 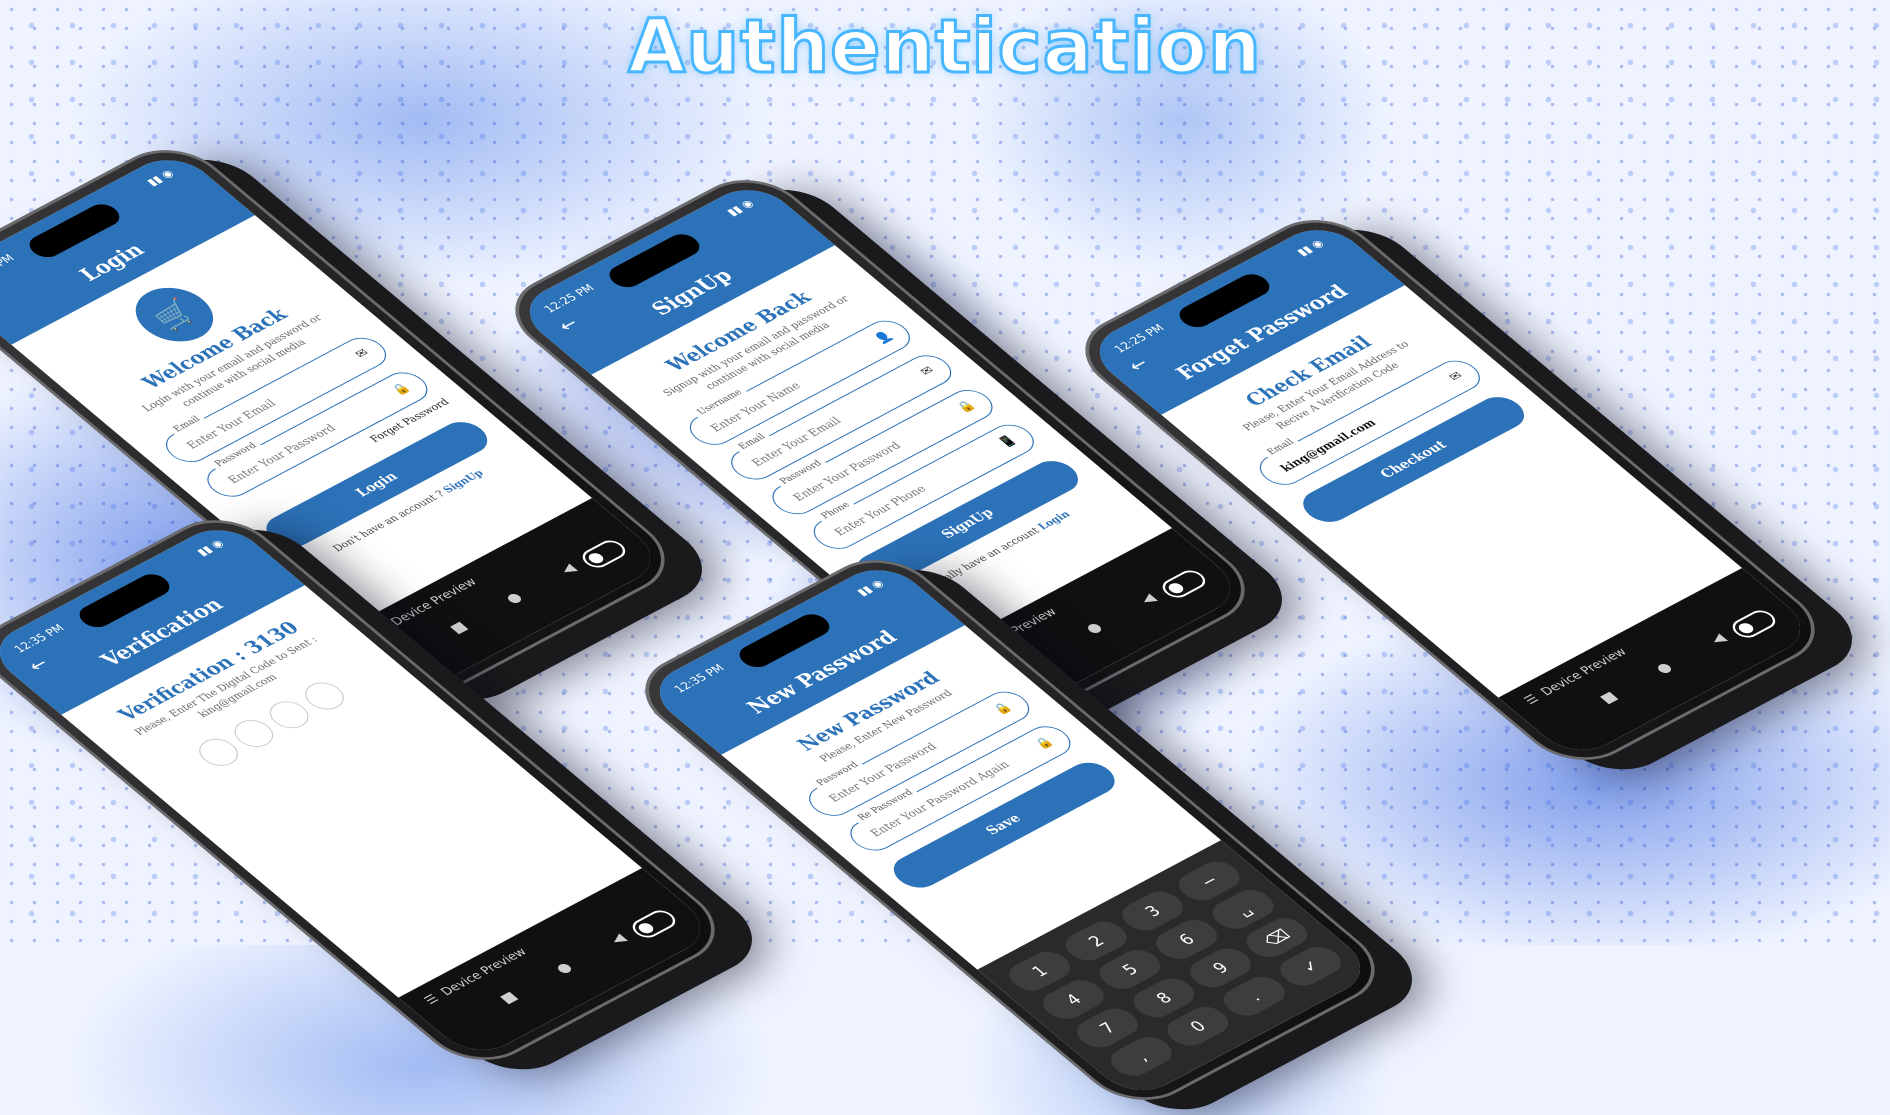 What do you see at coordinates (463, 481) in the screenshot?
I see `signup-link: SignUp` at bounding box center [463, 481].